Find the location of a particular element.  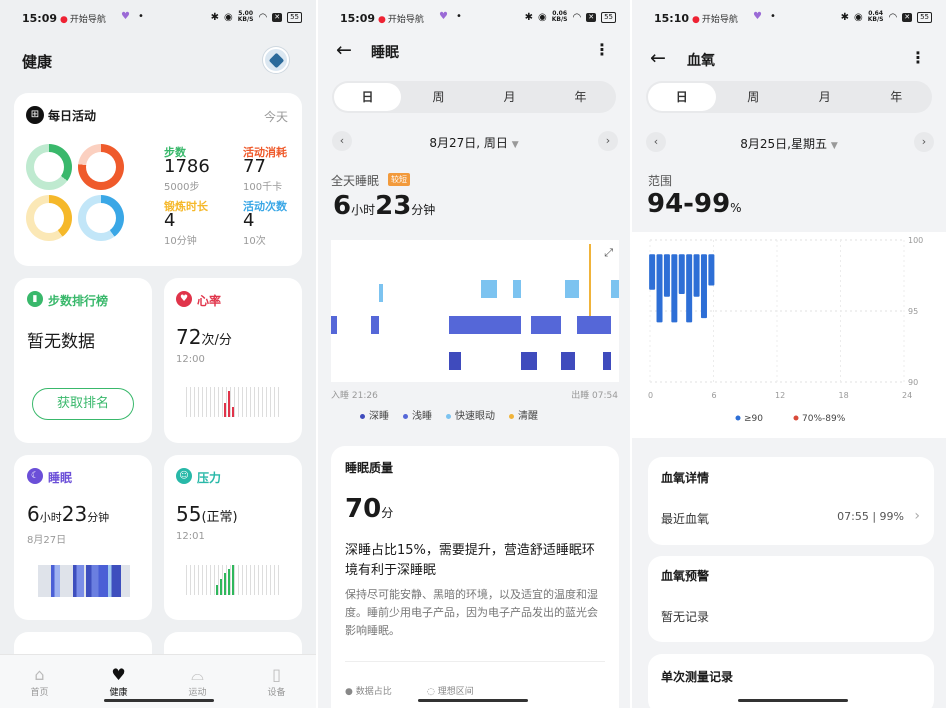

legend-rem: 快速眼动 is located at coordinates (470, 414).